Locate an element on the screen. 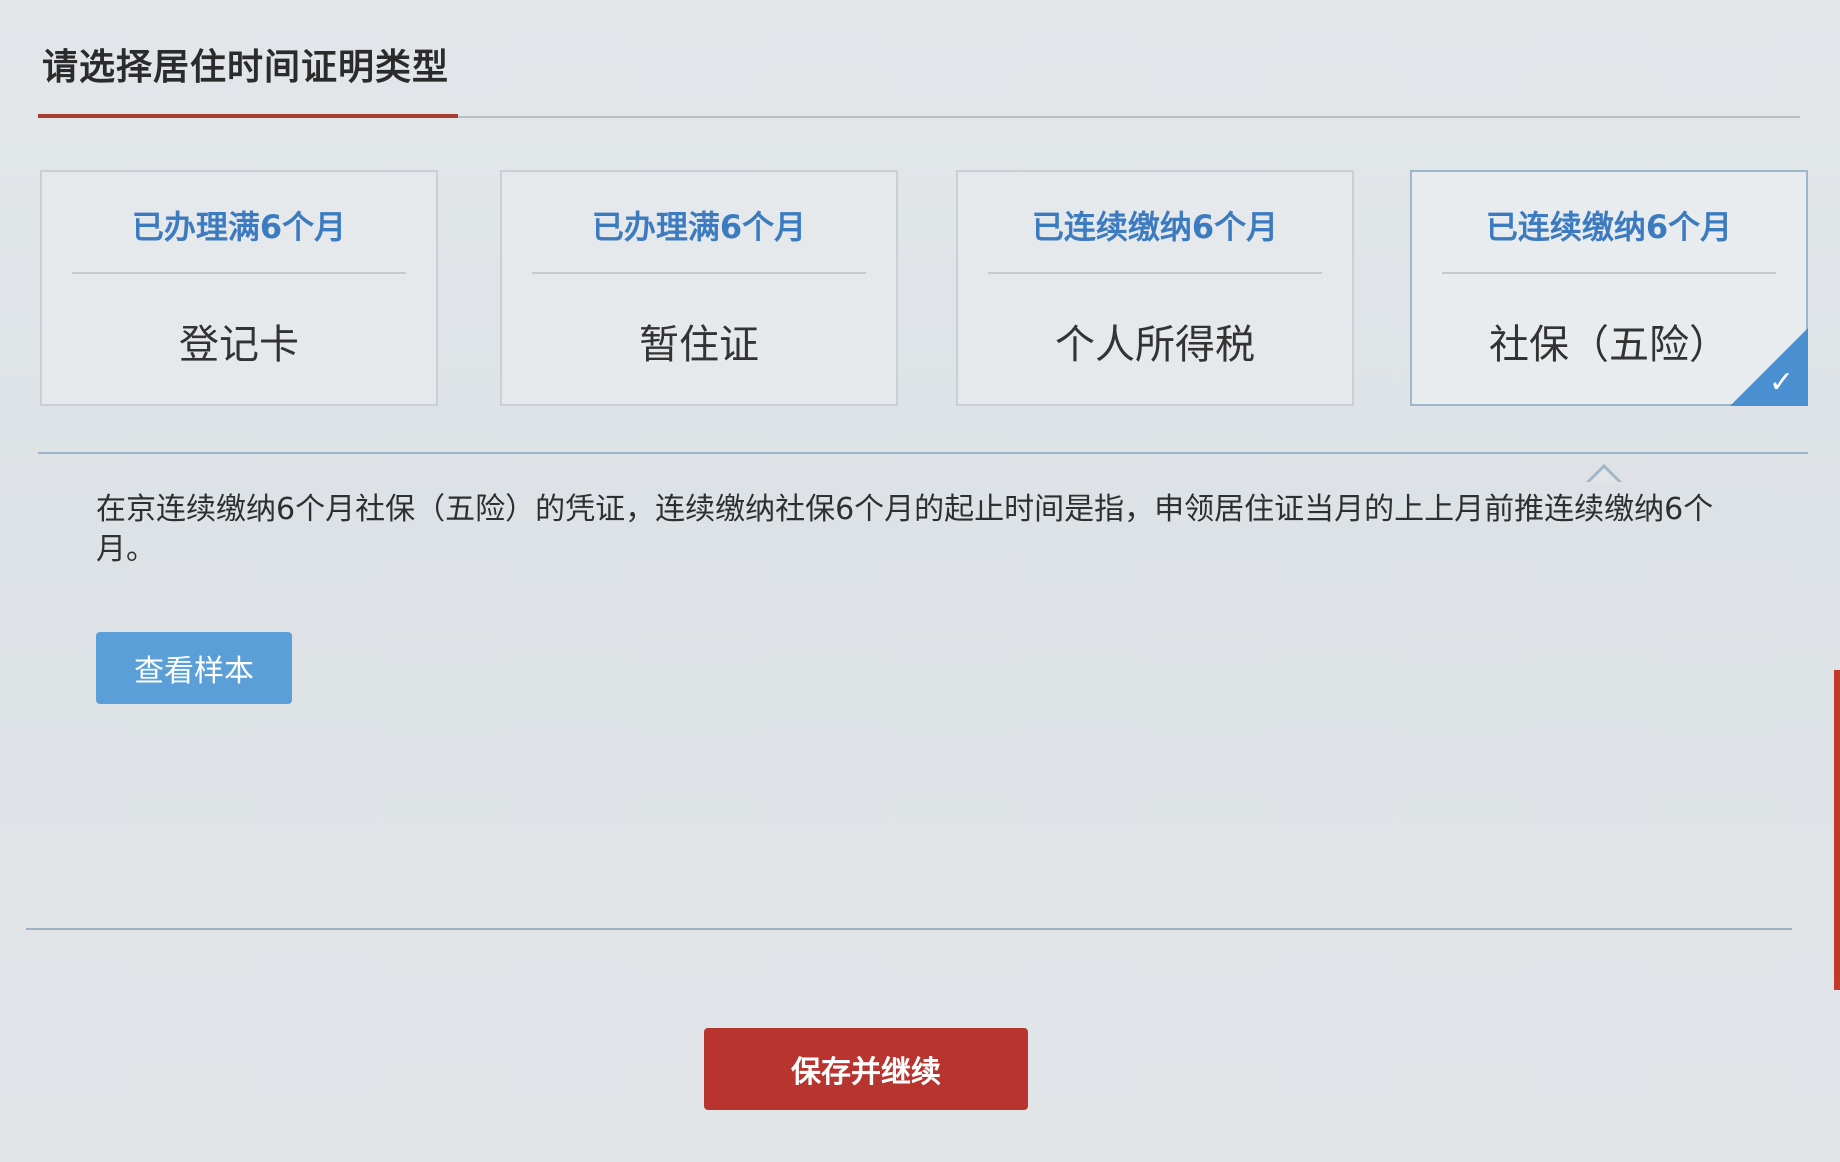  footer-divider is located at coordinates (909, 929).